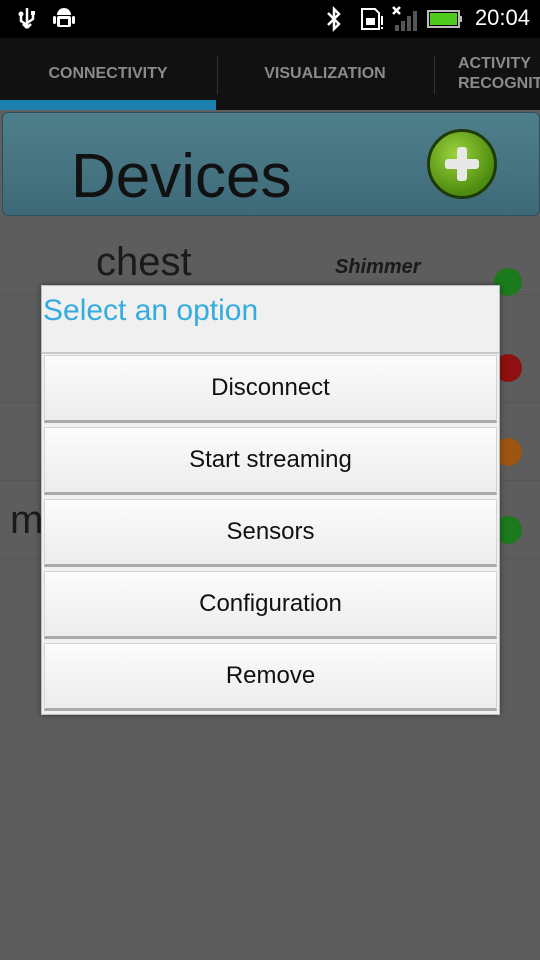 The width and height of the screenshot is (540, 960). I want to click on tab-label: CONNECTIVITY, so click(108, 73).